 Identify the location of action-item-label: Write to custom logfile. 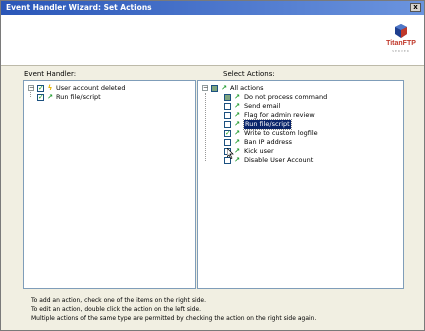
(281, 133).